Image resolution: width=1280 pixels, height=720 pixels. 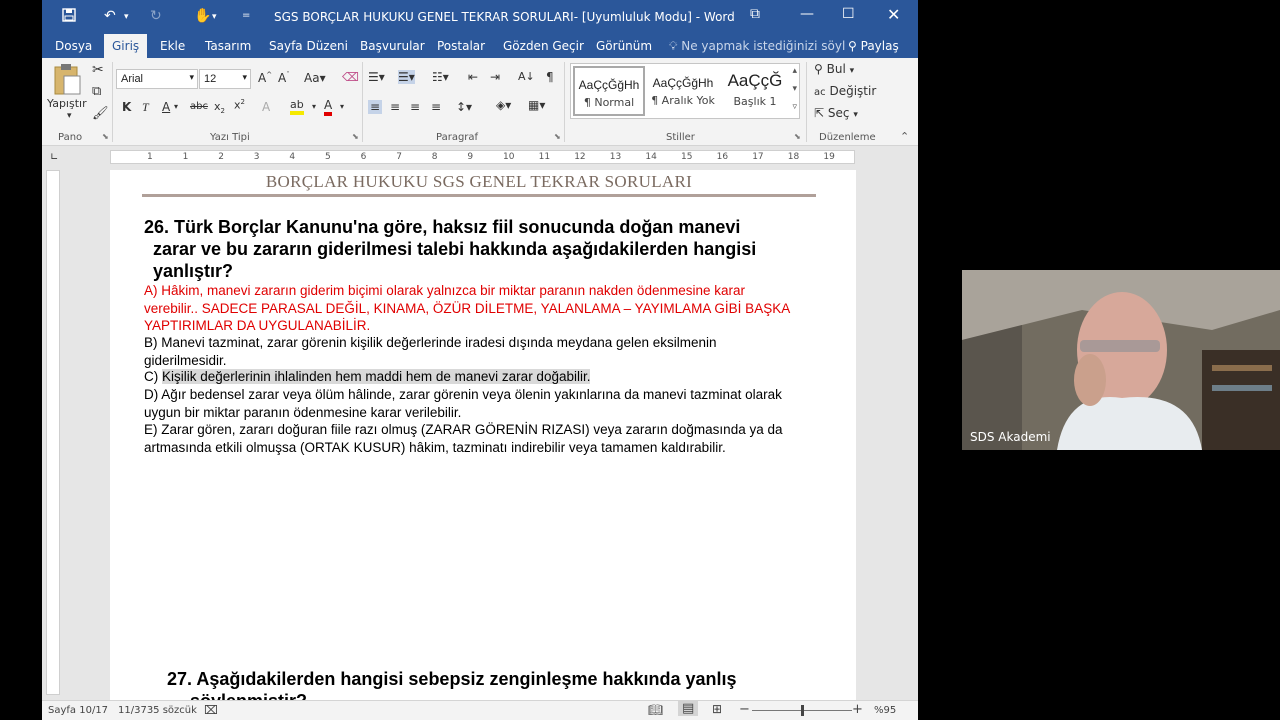 What do you see at coordinates (836, 113) in the screenshot?
I see `select-button: ⇱ Seç ▾` at bounding box center [836, 113].